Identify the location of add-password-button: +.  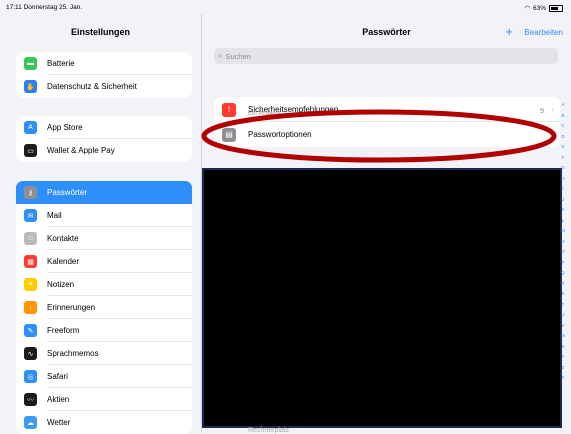
(509, 31).